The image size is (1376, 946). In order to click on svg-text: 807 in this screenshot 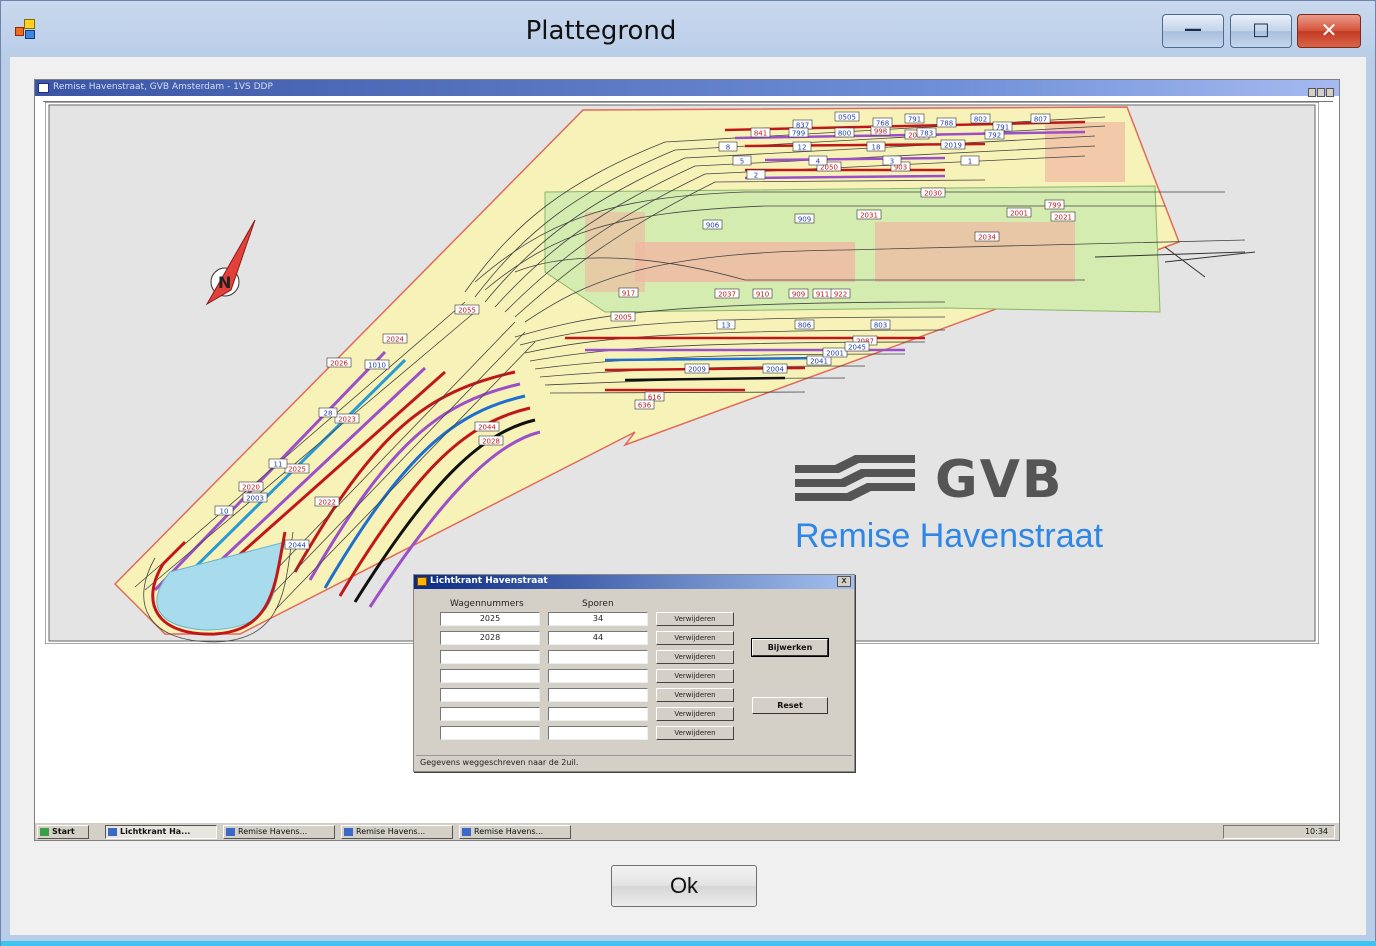, I will do `click(1040, 120)`.